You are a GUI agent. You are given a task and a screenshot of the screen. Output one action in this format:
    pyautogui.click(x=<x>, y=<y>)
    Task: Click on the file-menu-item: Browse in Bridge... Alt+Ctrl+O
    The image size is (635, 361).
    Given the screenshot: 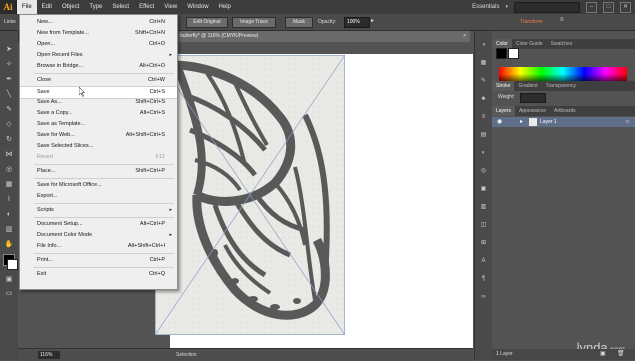 What is the action you would take?
    pyautogui.click(x=98, y=66)
    